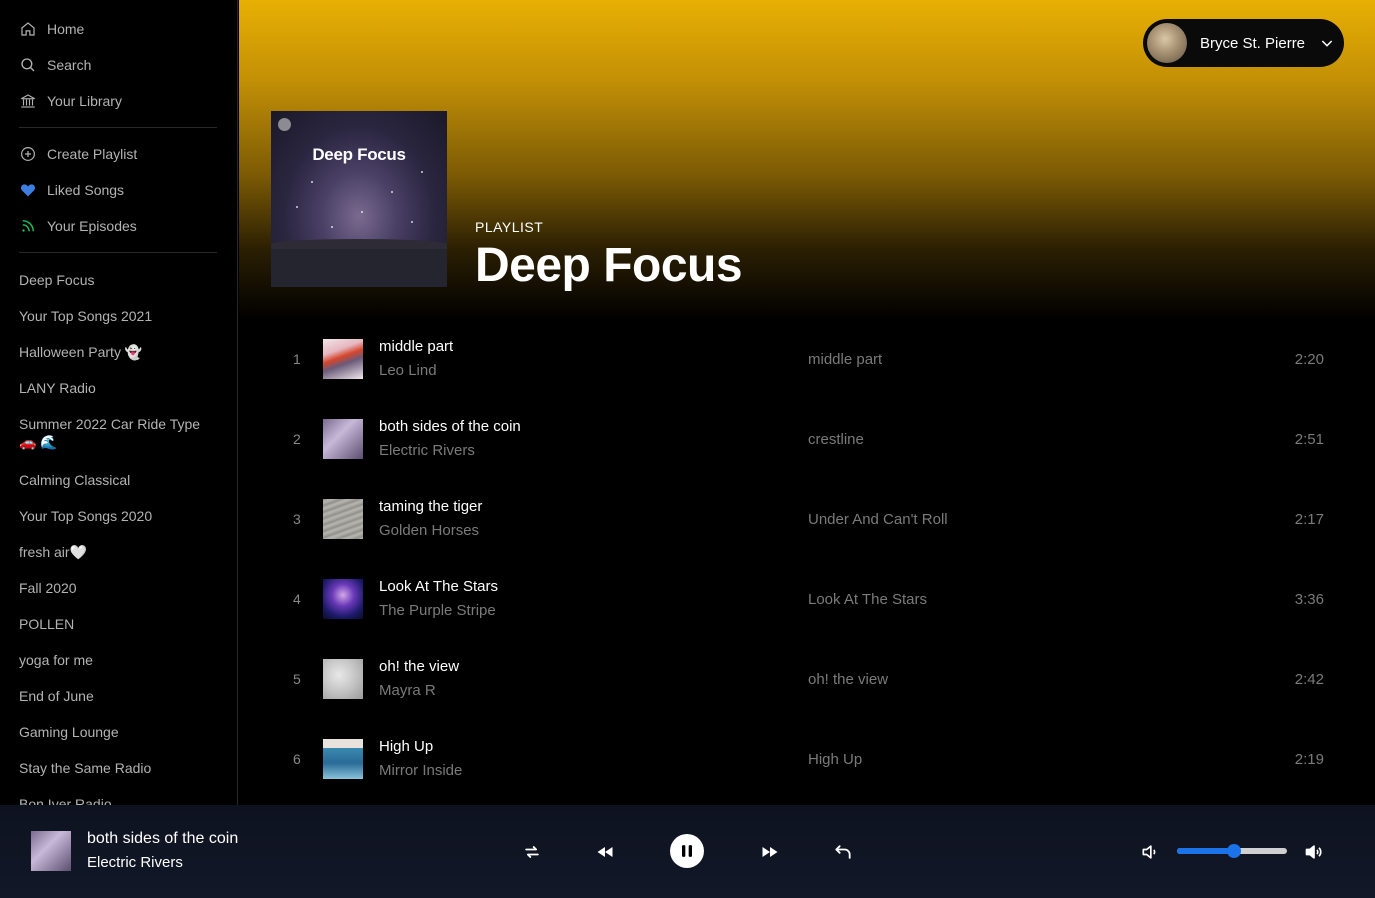 This screenshot has width=1375, height=898. I want to click on playlist-item: Your Top Songs 2021, so click(118, 315).